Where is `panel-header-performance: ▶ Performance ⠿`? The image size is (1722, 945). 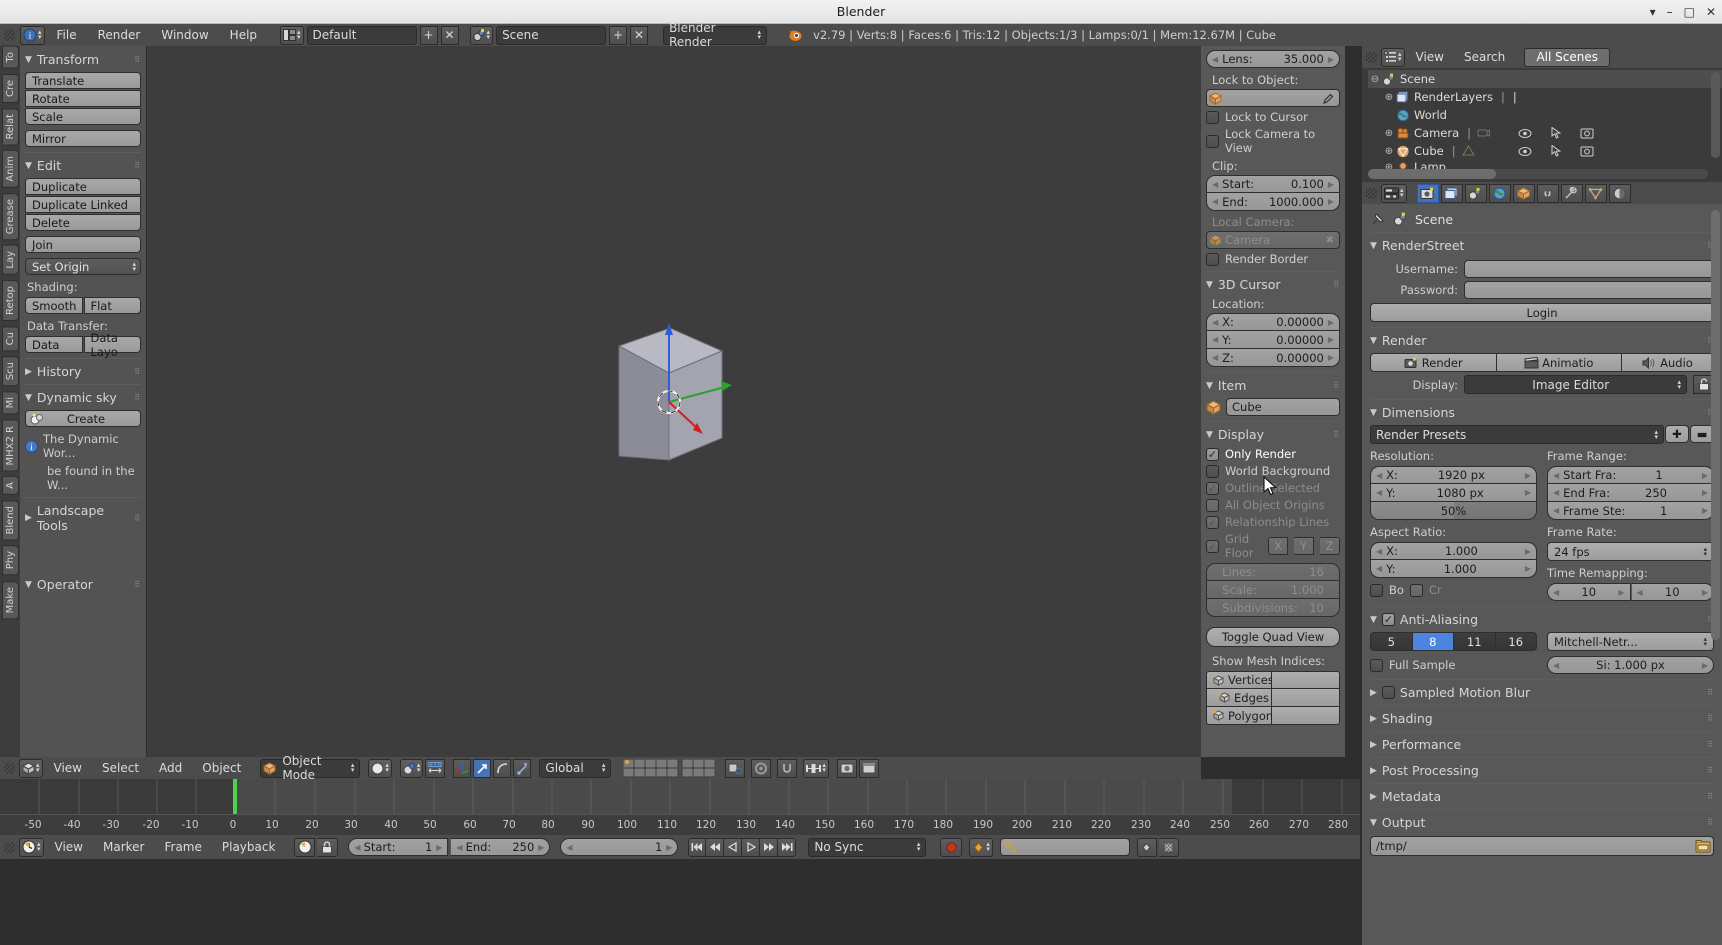
panel-header-performance: ▶ Performance ⠿ is located at coordinates (1542, 744).